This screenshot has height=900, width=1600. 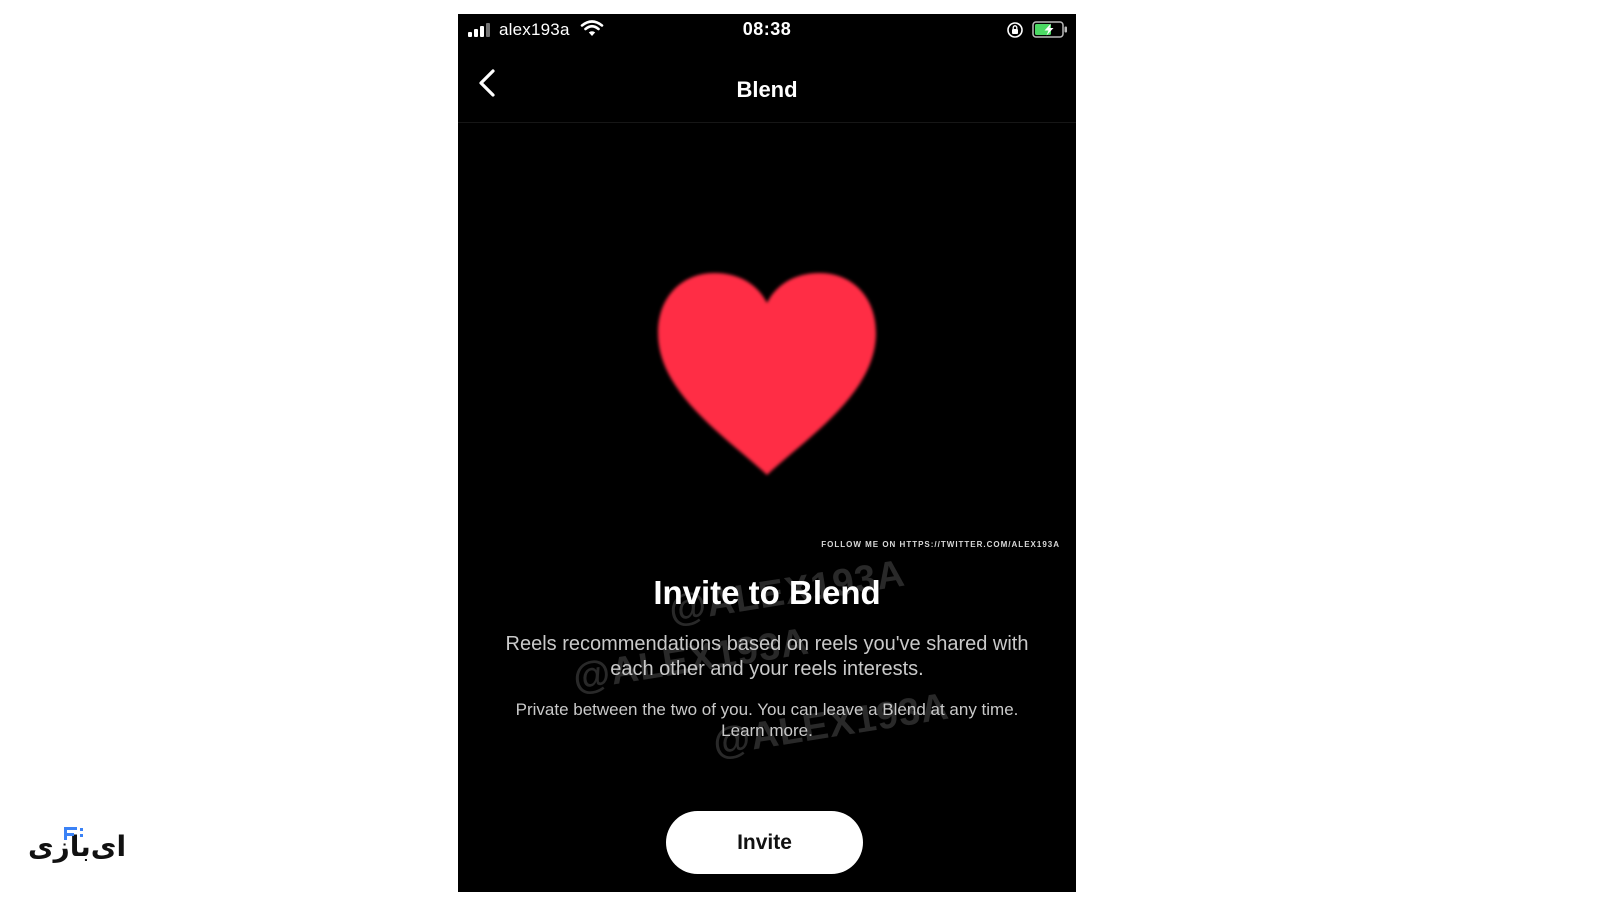 I want to click on orientation-lock-icon, so click(x=1015, y=30).